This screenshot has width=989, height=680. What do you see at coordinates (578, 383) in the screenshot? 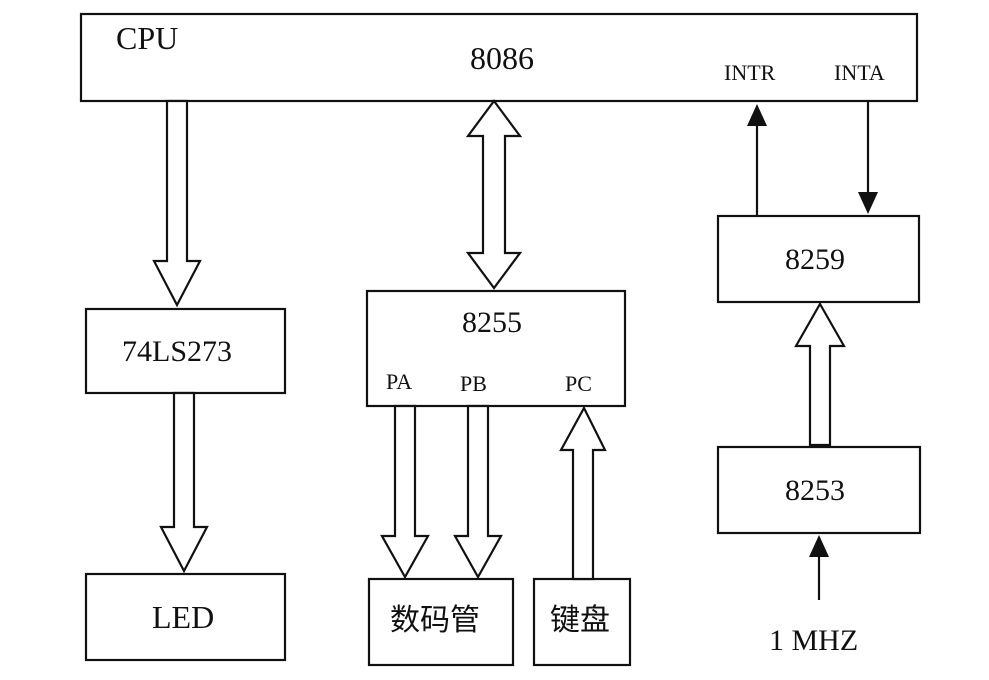
I see `pc-label: PC` at bounding box center [578, 383].